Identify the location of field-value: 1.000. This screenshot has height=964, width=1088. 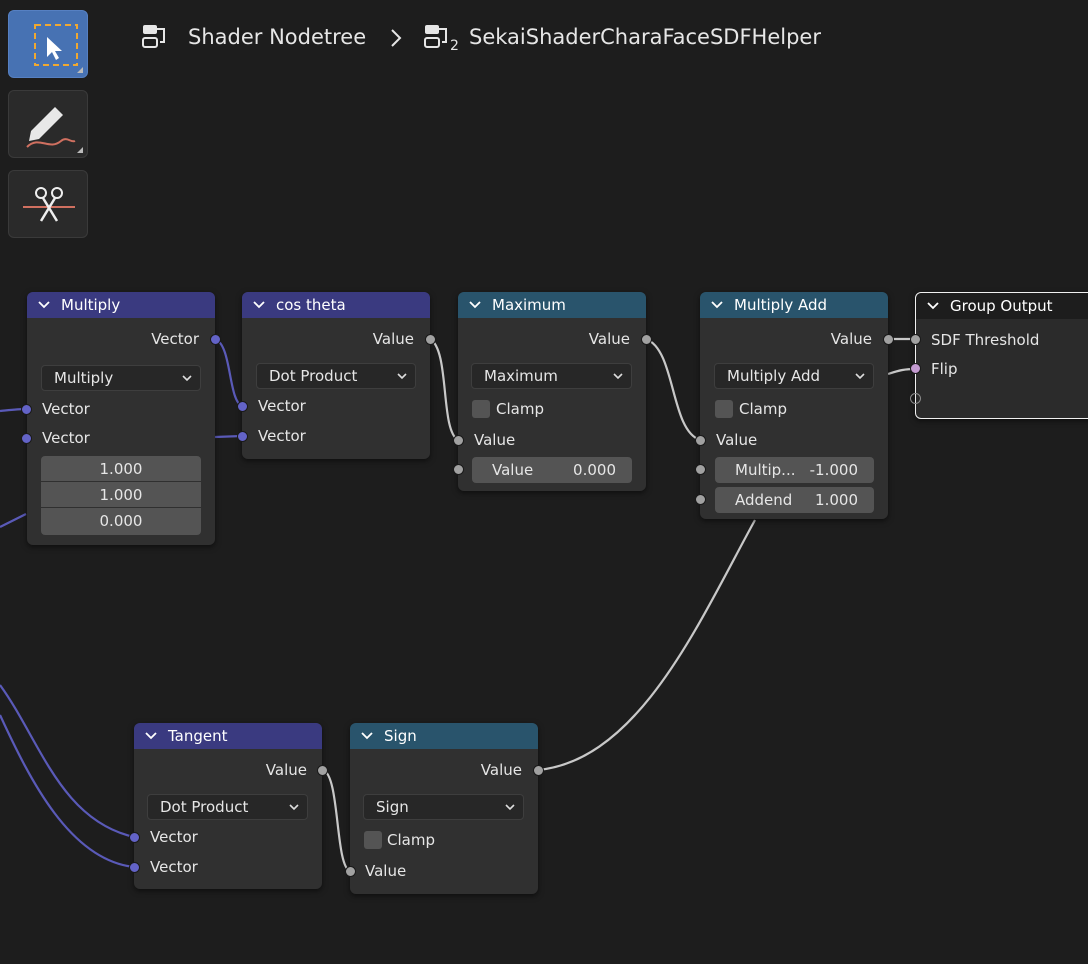
(836, 500).